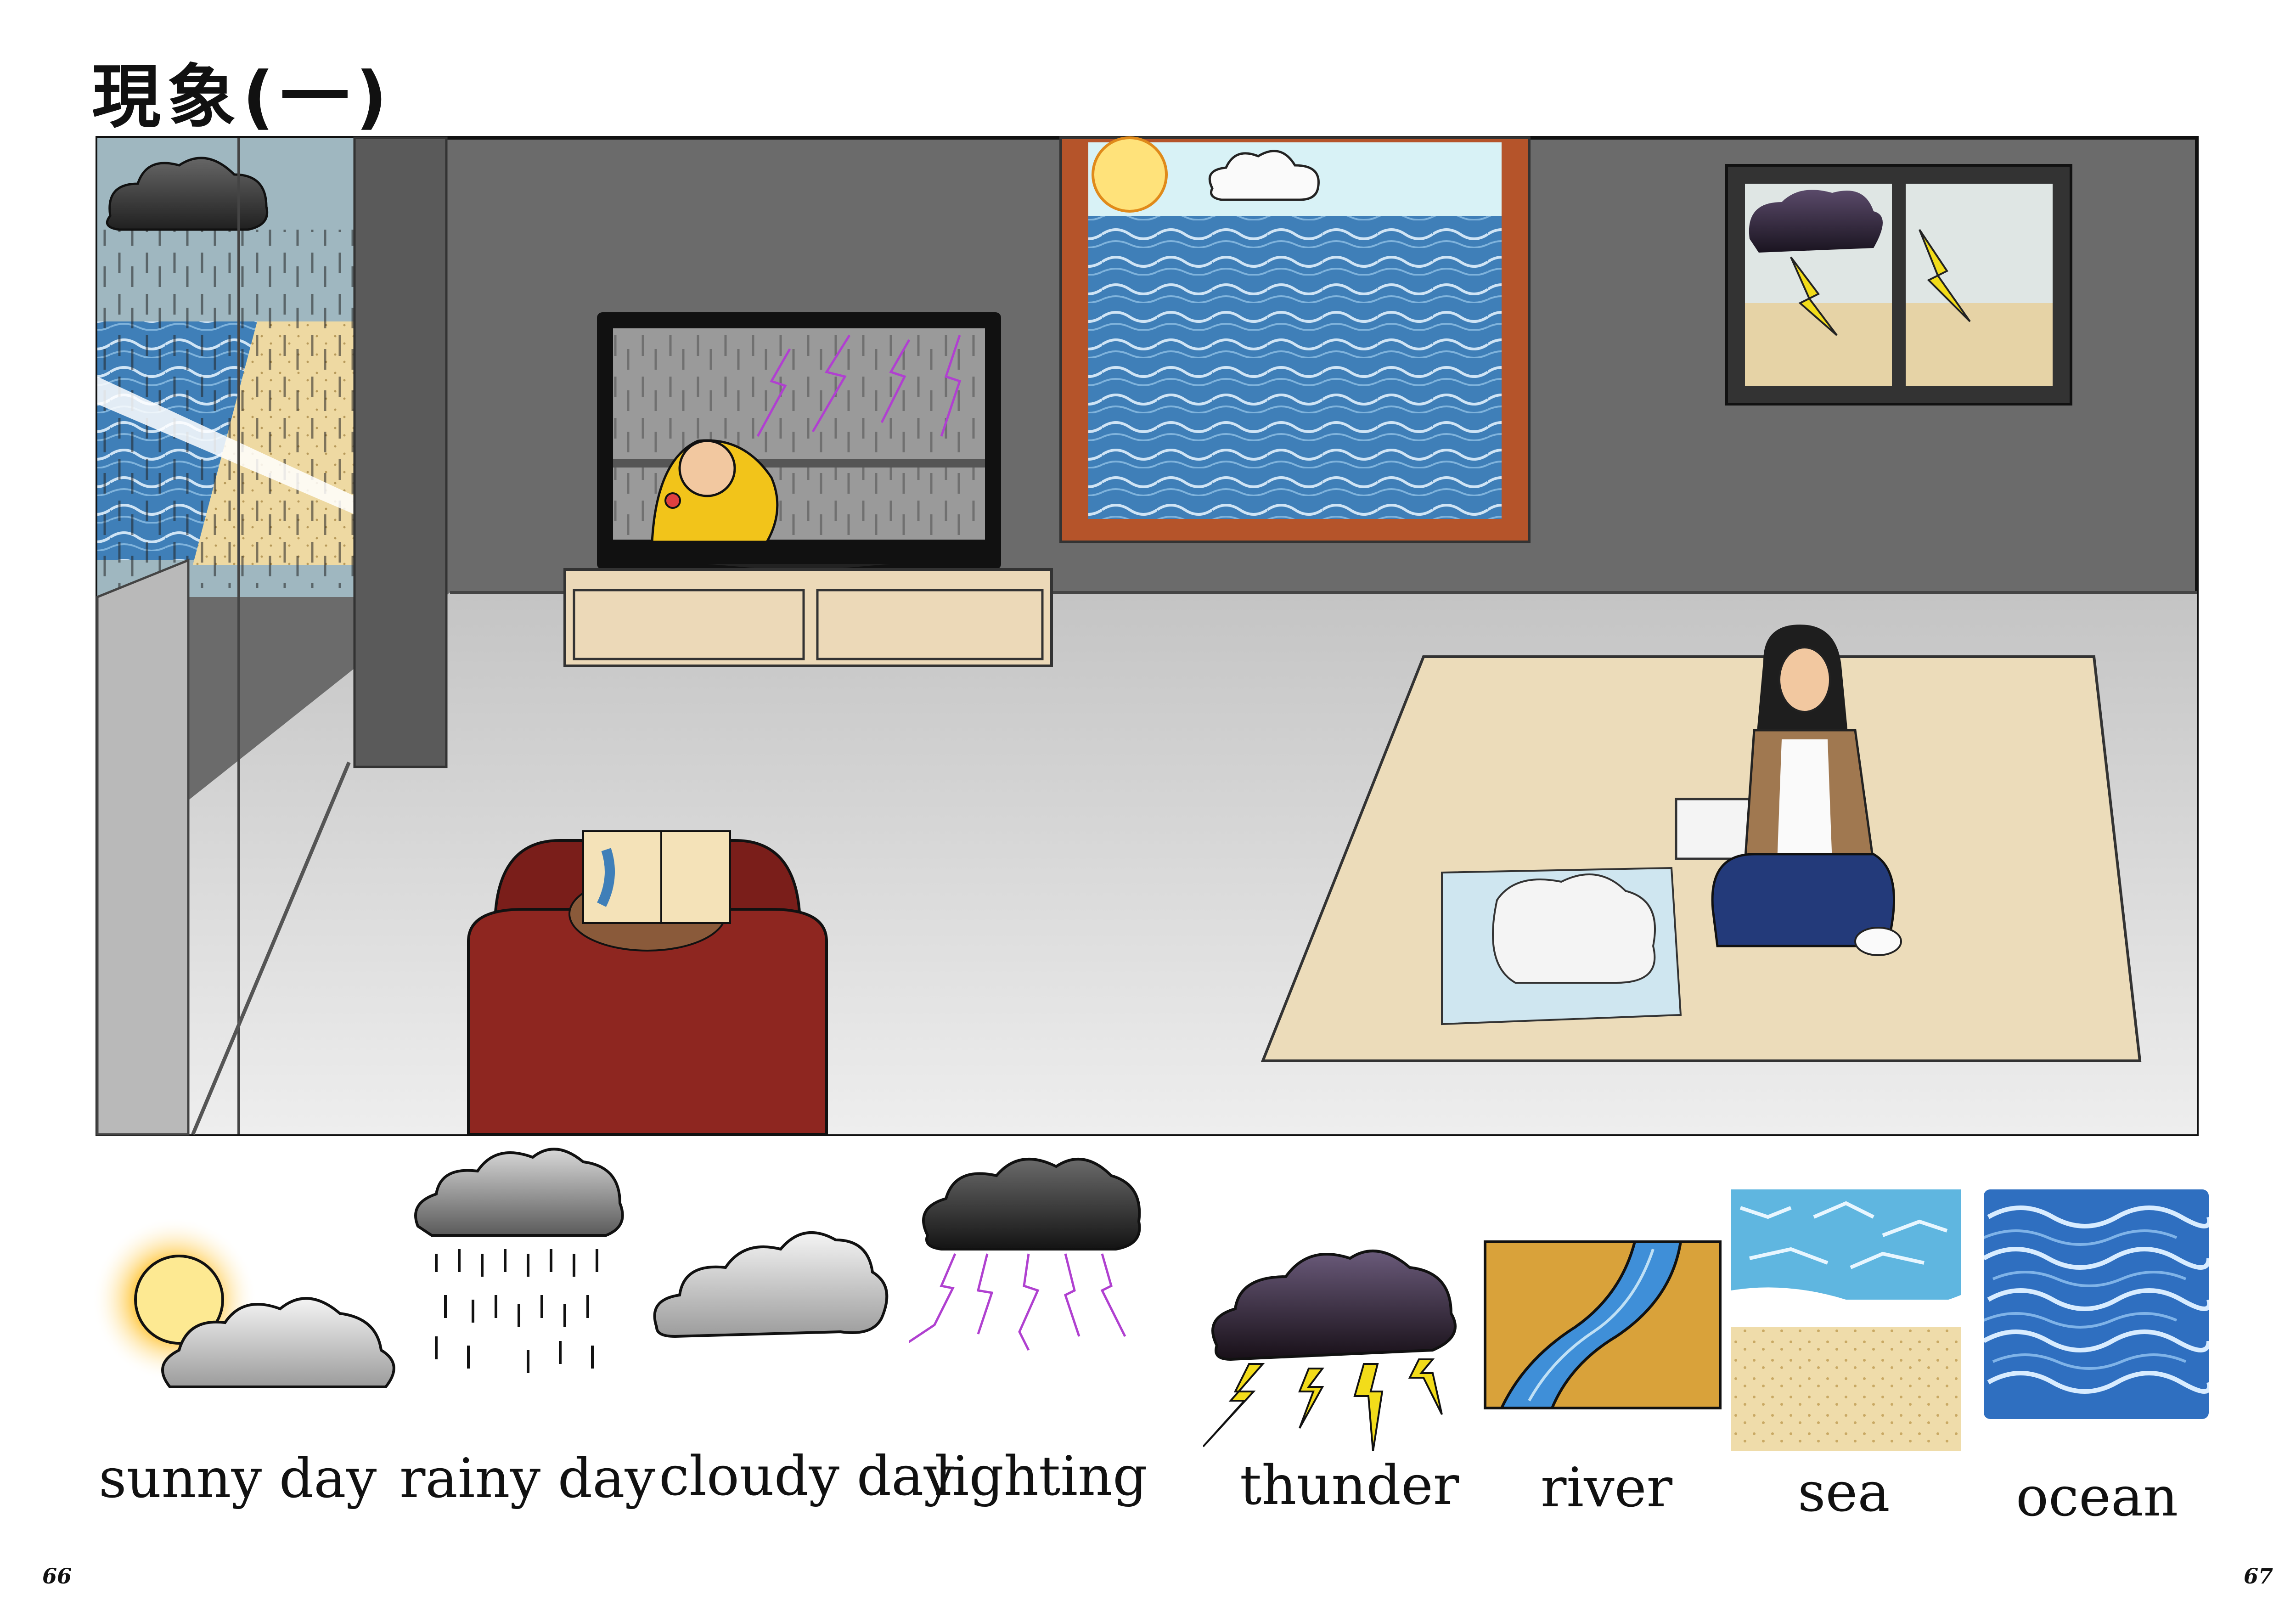  What do you see at coordinates (1607, 1488) in the screenshot?
I see `vocab-label-river: river` at bounding box center [1607, 1488].